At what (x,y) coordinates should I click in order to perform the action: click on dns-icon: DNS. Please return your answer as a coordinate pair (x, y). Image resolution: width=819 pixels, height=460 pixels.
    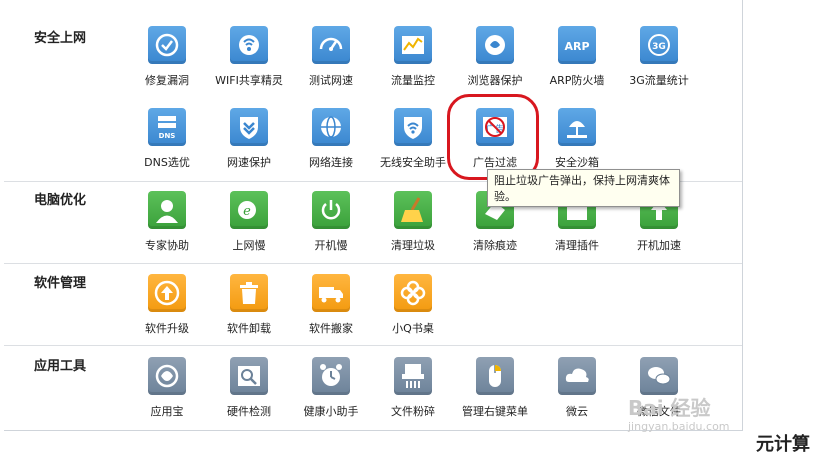
    Looking at the image, I should click on (167, 127).